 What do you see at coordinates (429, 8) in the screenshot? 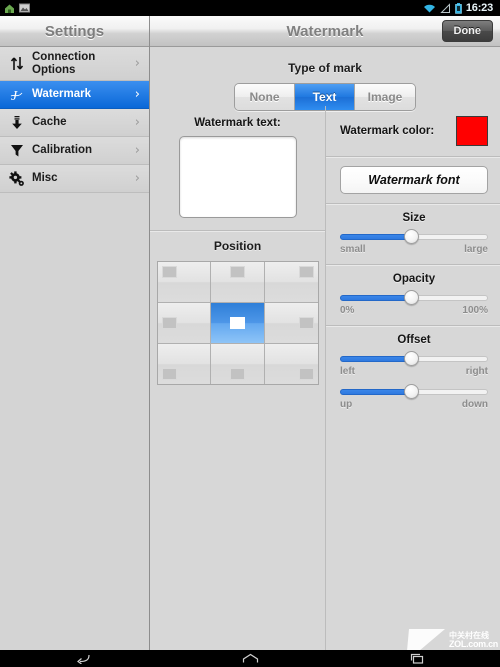
I see `wifi-icon` at bounding box center [429, 8].